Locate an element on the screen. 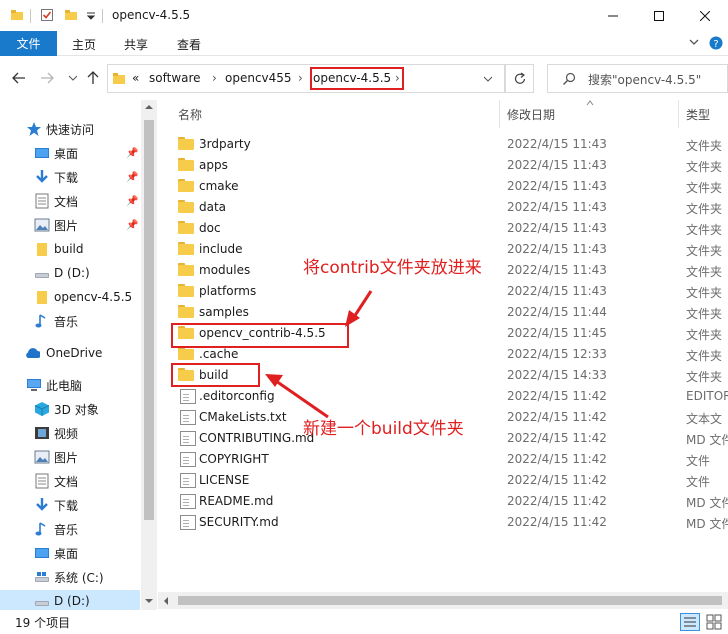  pin-icon: 📌 is located at coordinates (132, 177).